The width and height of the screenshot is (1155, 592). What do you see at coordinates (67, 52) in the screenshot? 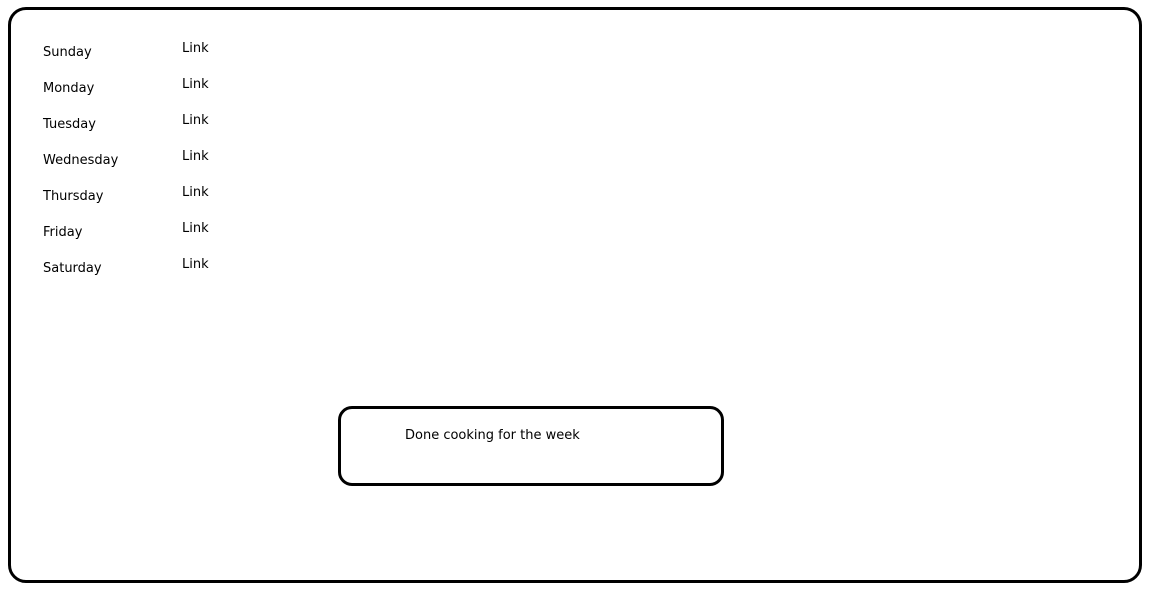
I see `day-label-sunday: Sunday` at bounding box center [67, 52].